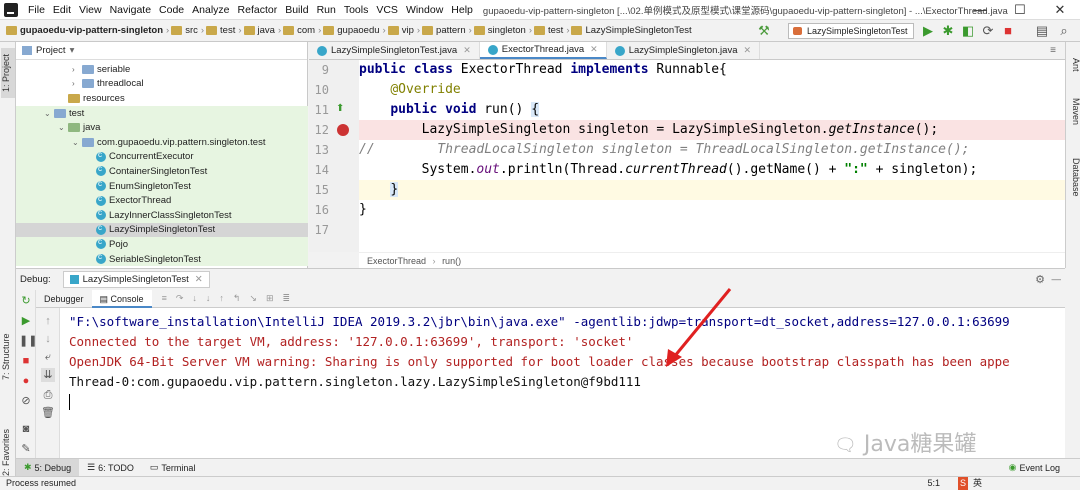 This screenshot has width=1080, height=490. Describe the element at coordinates (948, 31) in the screenshot. I see `debug-icon: ✱` at that location.